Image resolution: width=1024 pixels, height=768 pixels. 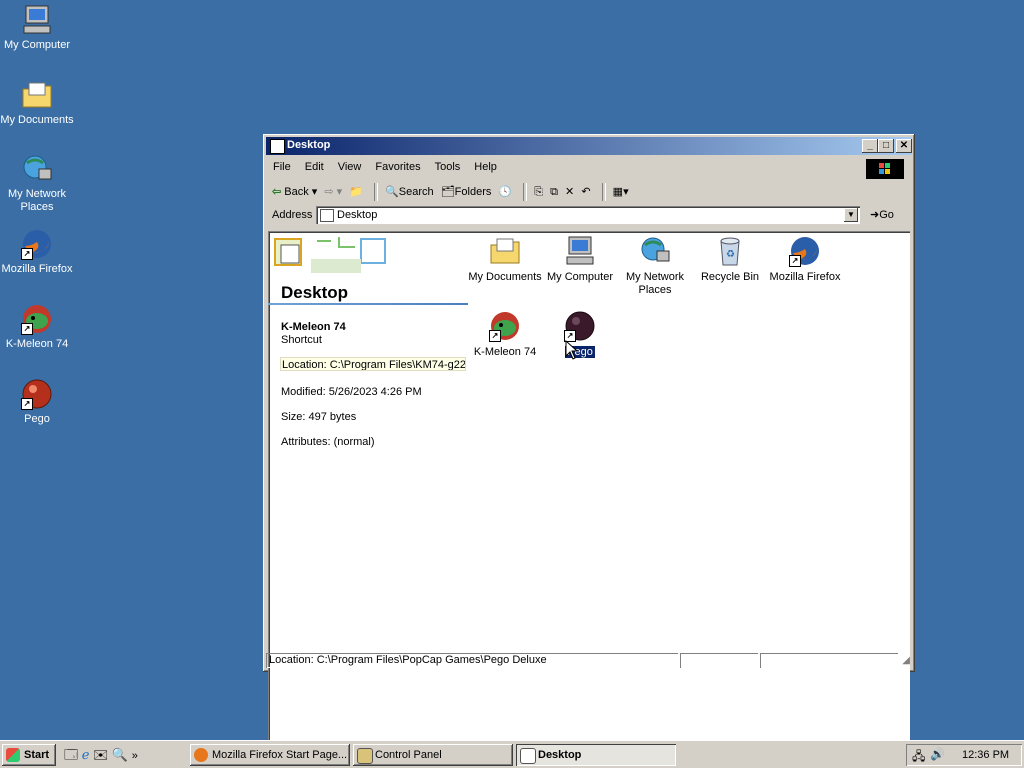 What do you see at coordinates (572, 351) in the screenshot?
I see `mouse-cursor-icon` at bounding box center [572, 351].